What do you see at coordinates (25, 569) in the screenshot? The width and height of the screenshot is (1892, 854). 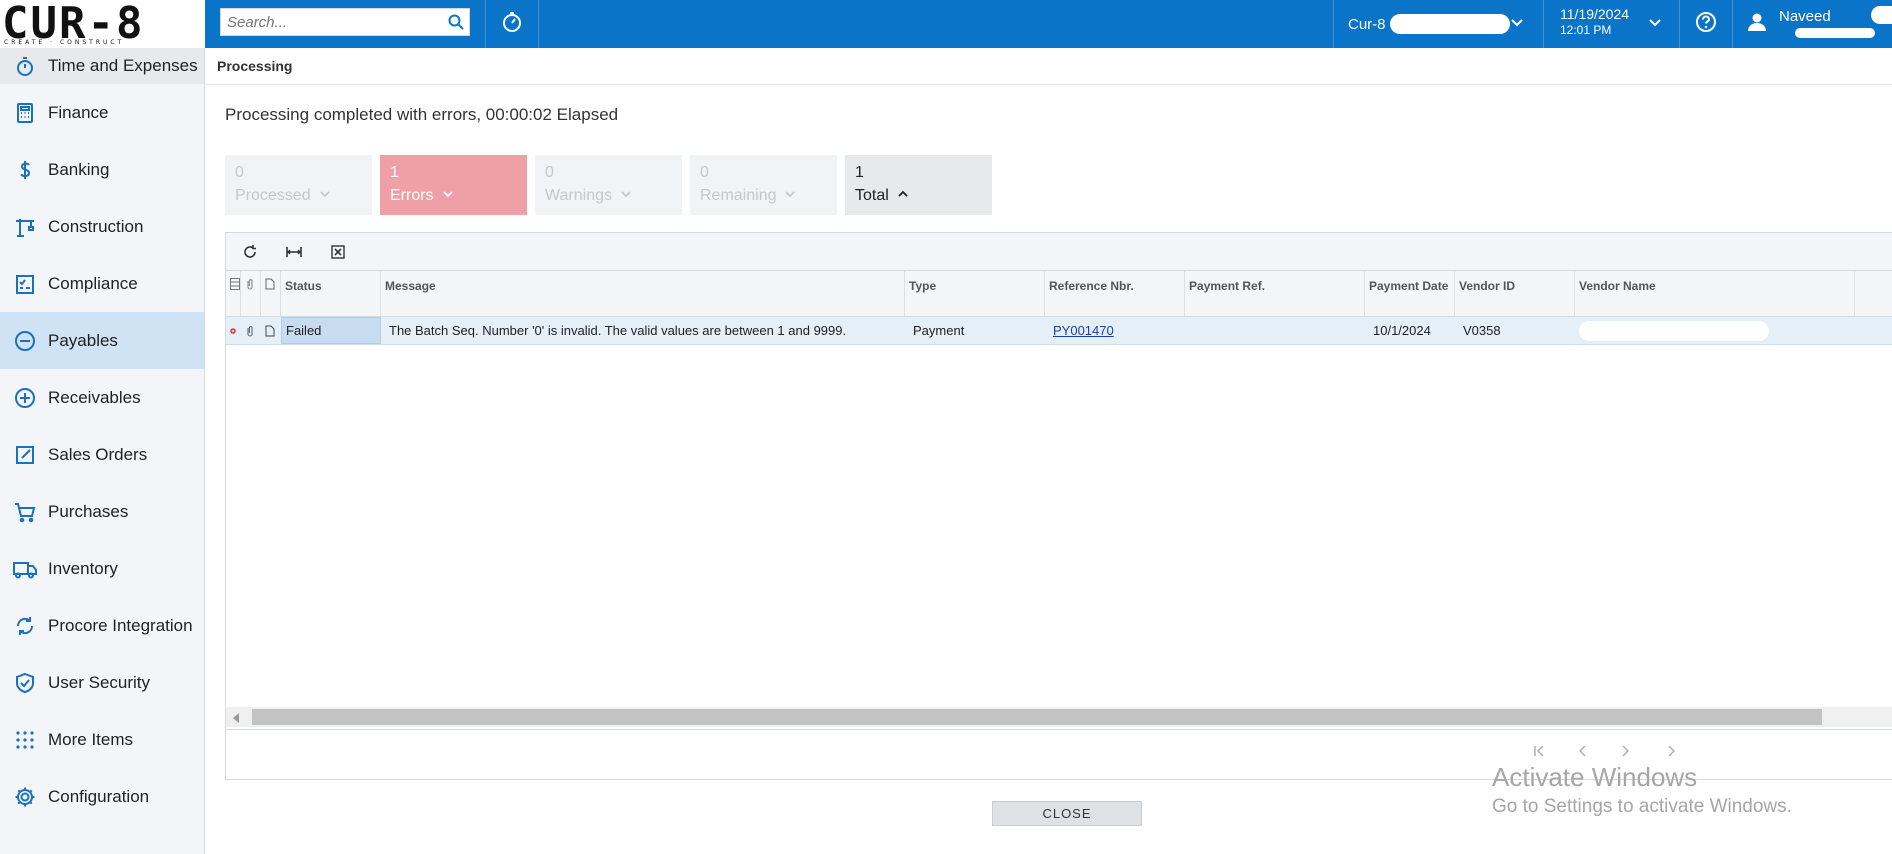 I see `truck-icon` at bounding box center [25, 569].